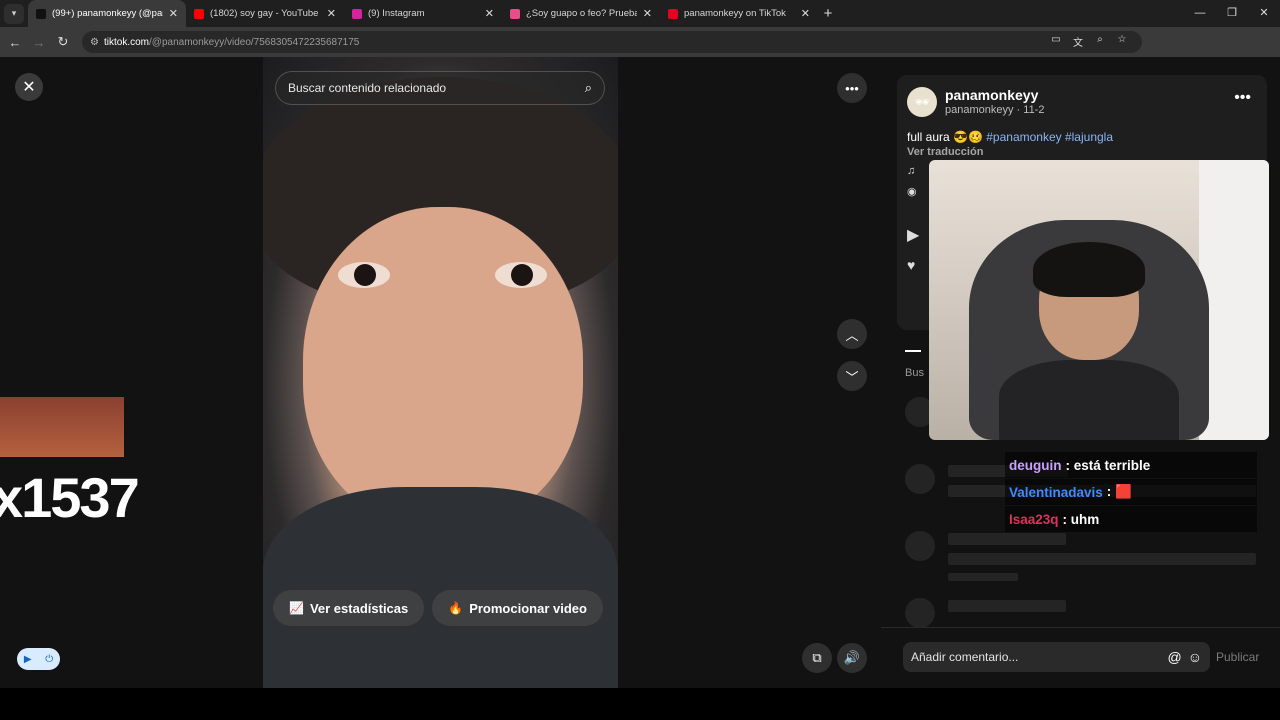 The height and width of the screenshot is (720, 1280). What do you see at coordinates (15, 42) in the screenshot?
I see `back-icon: ←` at bounding box center [15, 42].